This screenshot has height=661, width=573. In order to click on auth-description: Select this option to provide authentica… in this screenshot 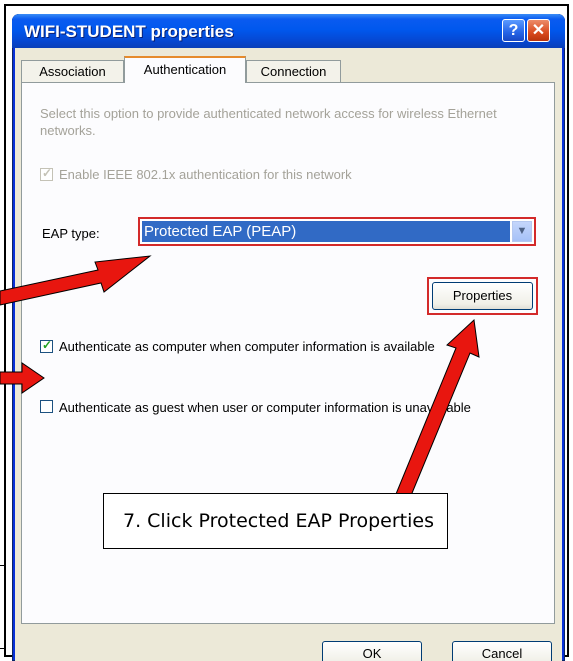, I will do `click(268, 122)`.